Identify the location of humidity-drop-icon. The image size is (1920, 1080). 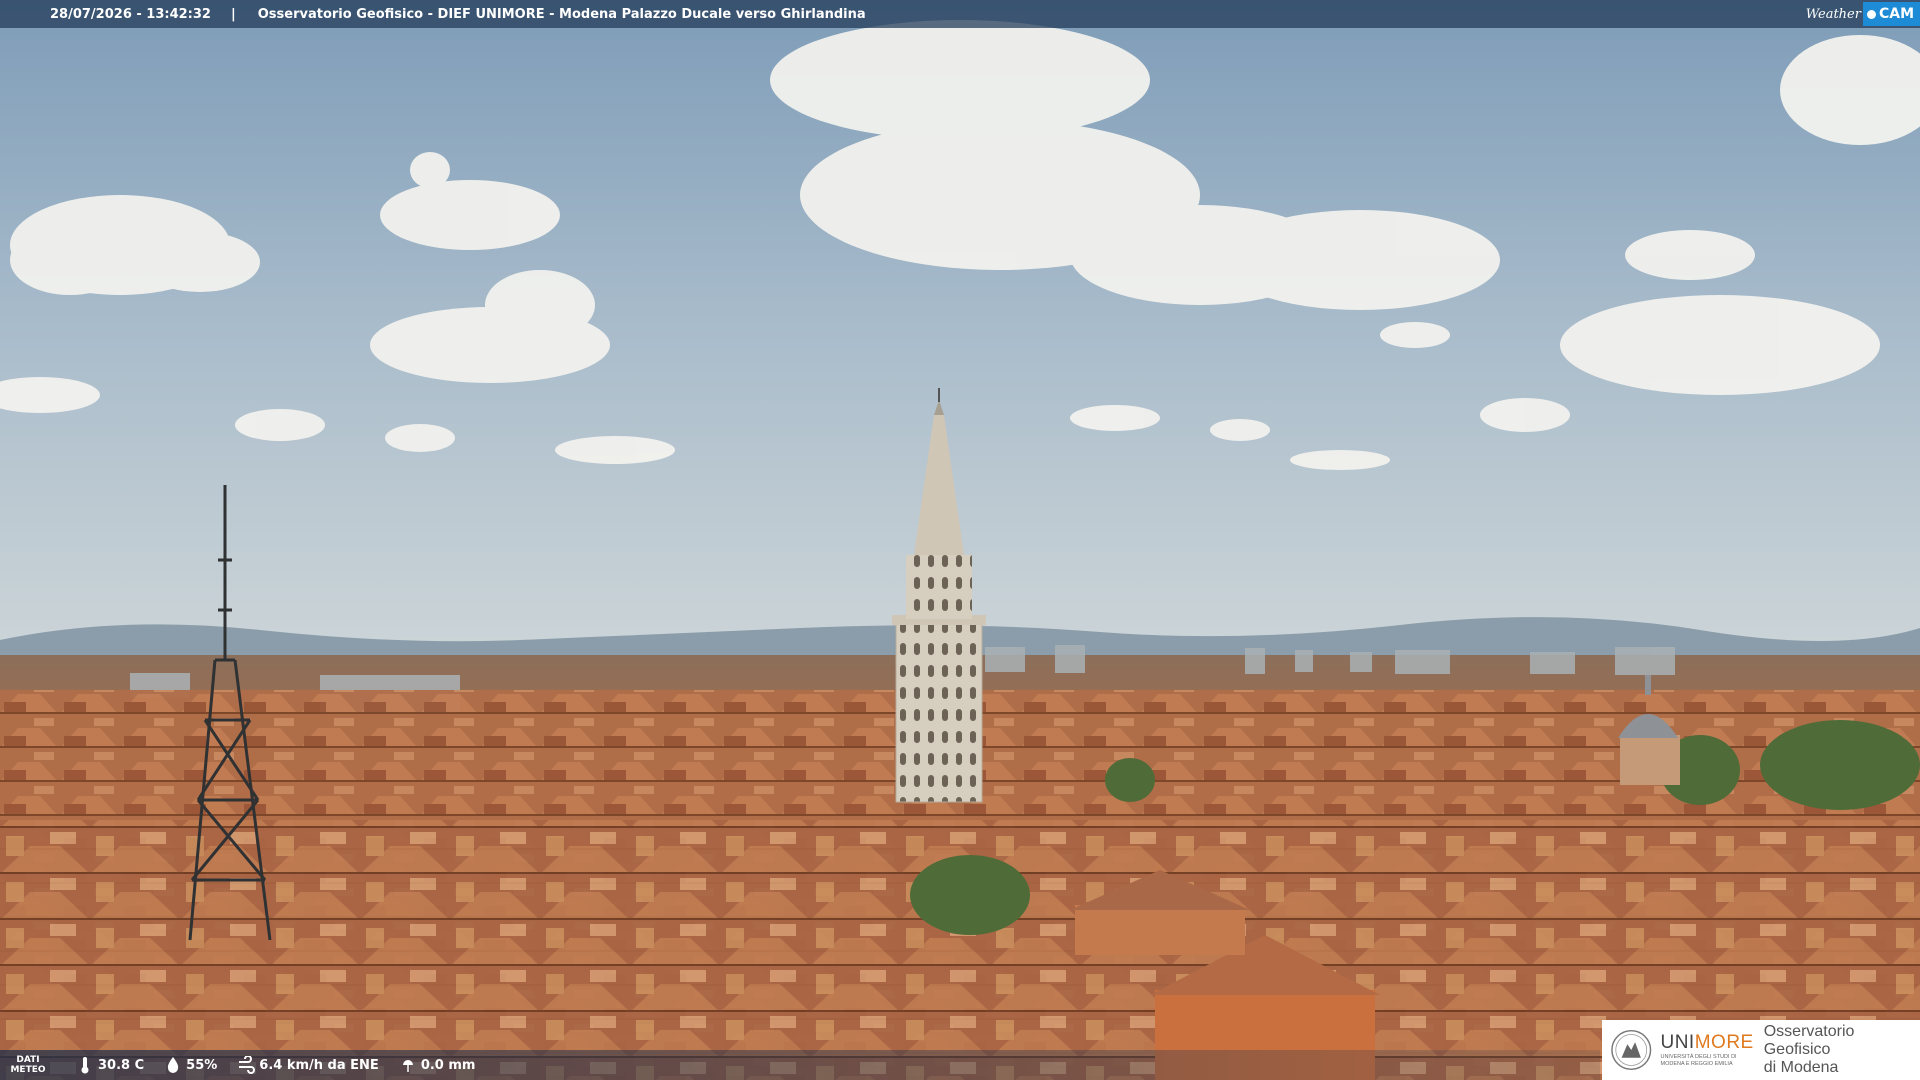
(173, 1065).